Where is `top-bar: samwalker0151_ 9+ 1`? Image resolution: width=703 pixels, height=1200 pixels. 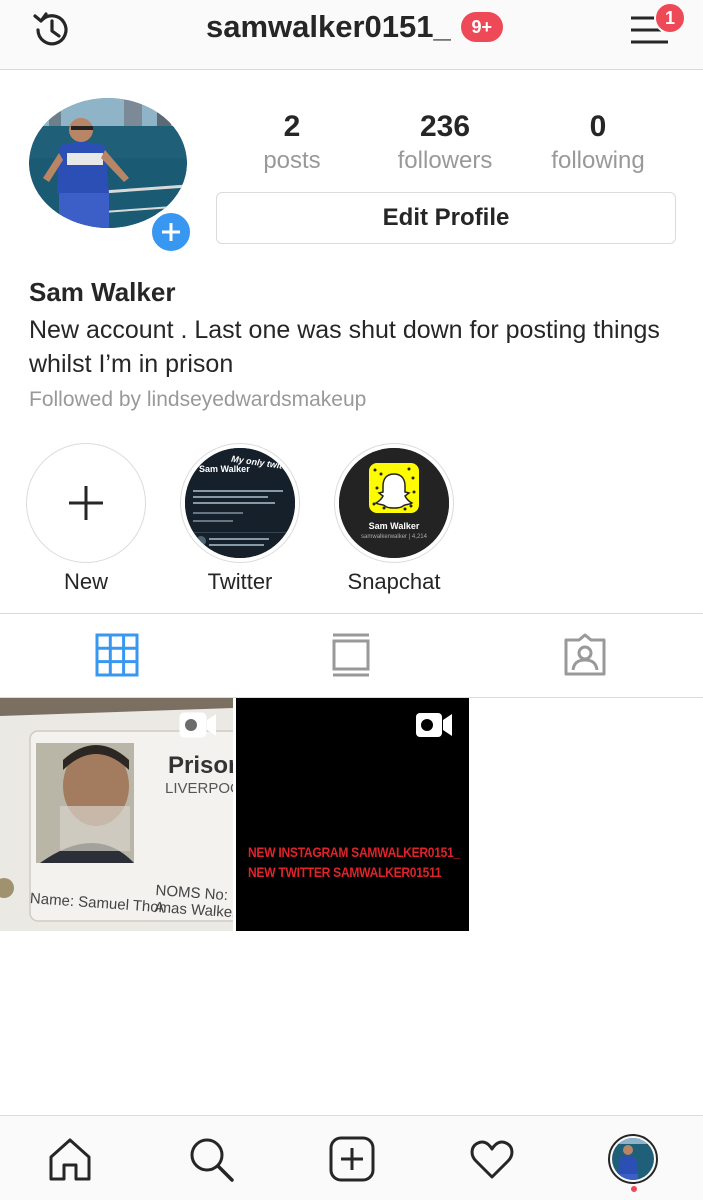
top-bar: samwalker0151_ 9+ 1 is located at coordinates (351, 35).